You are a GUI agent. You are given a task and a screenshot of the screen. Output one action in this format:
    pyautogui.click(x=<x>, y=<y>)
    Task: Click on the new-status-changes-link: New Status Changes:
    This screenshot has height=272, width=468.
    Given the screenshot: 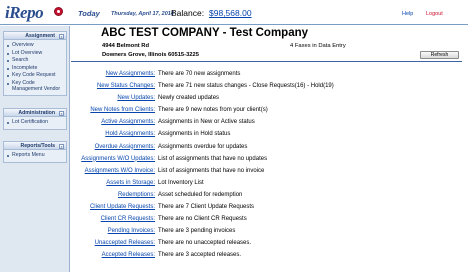 What is the action you would take?
    pyautogui.click(x=126, y=86)
    